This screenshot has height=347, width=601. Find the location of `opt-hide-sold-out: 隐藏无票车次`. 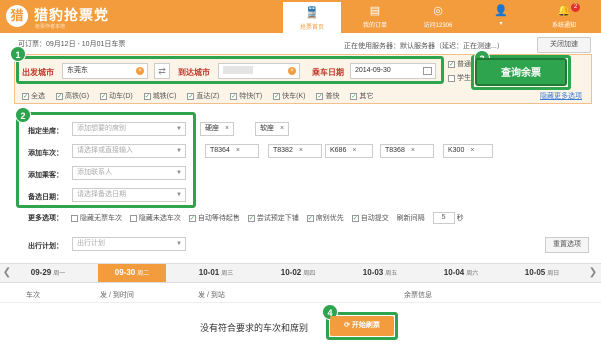

opt-hide-sold-out: 隐藏无票车次 is located at coordinates (96, 218).